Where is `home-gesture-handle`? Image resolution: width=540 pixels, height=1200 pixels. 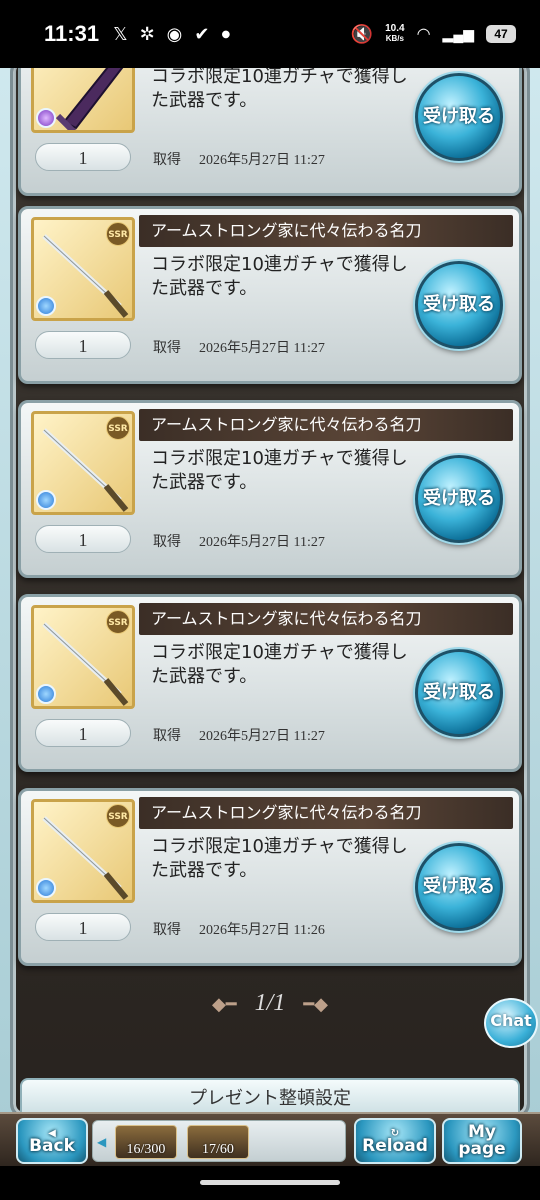 home-gesture-handle is located at coordinates (270, 1182).